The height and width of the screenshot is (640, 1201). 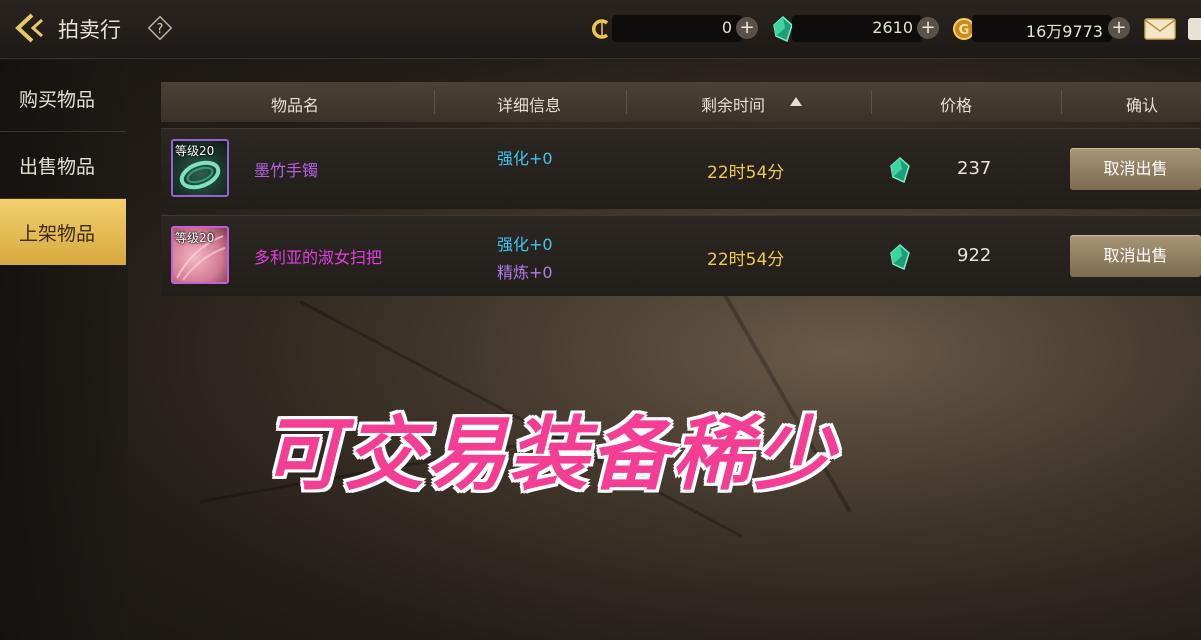 I want to click on column-header-details: 详细信息, so click(x=529, y=104).